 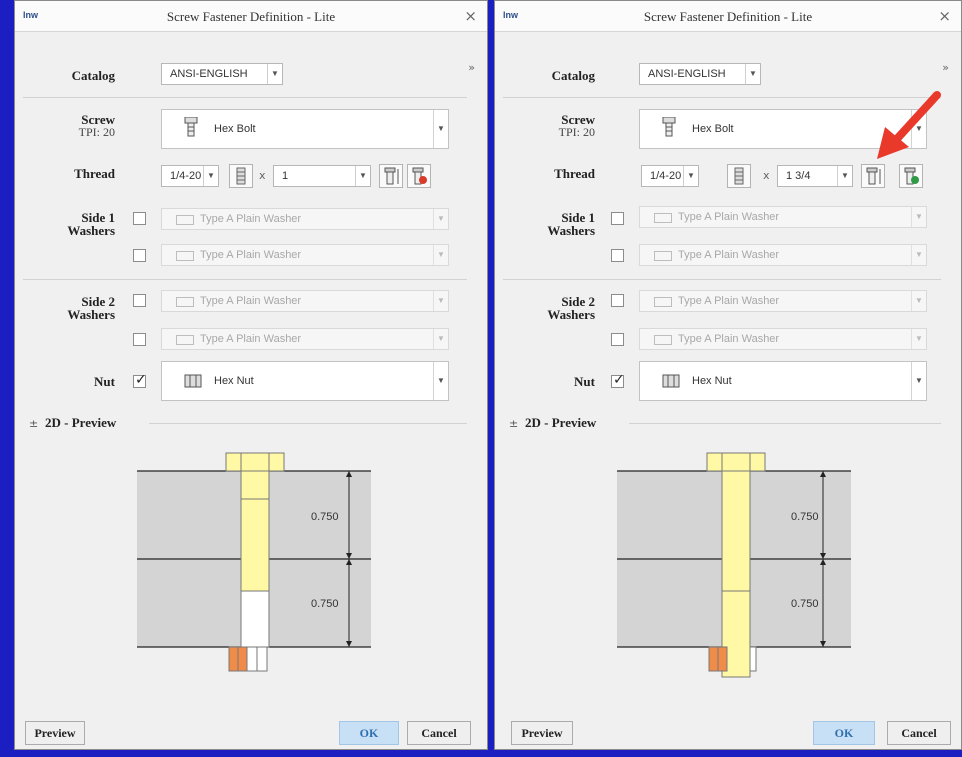 What do you see at coordinates (96, 132) in the screenshot?
I see `screw-tpi: TPI: 20` at bounding box center [96, 132].